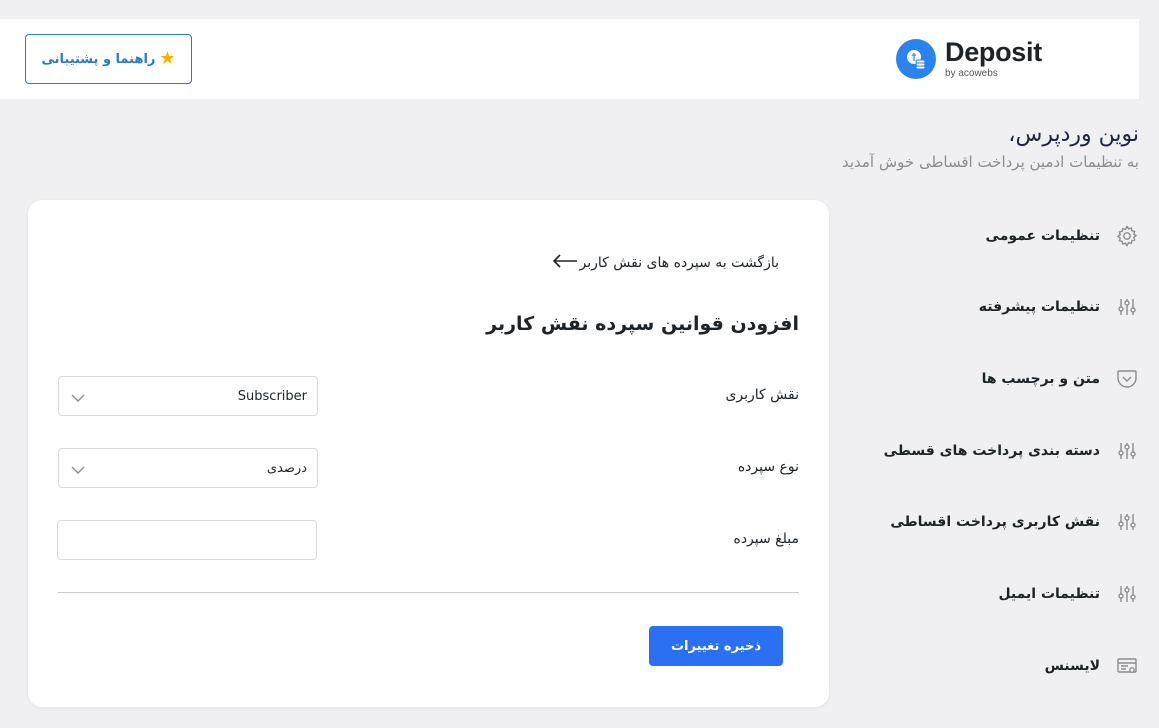  Describe the element at coordinates (1127, 379) in the screenshot. I see `pocket-icon` at that location.